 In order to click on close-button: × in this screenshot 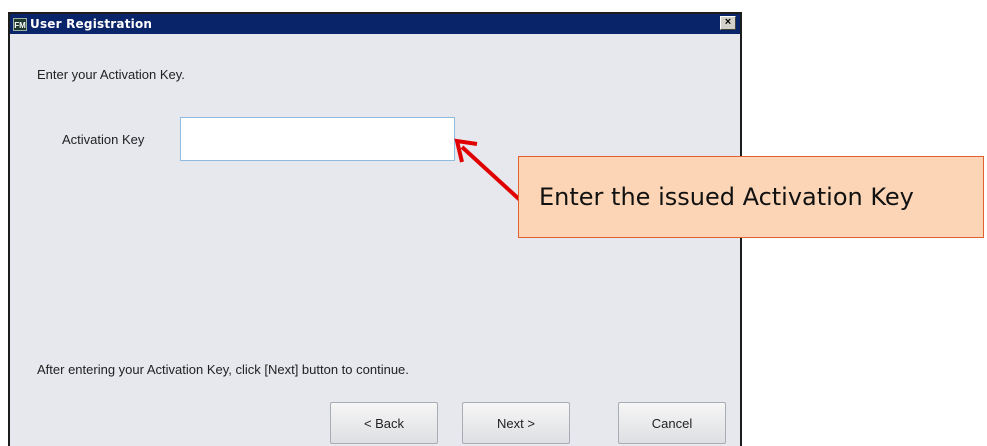, I will do `click(728, 23)`.